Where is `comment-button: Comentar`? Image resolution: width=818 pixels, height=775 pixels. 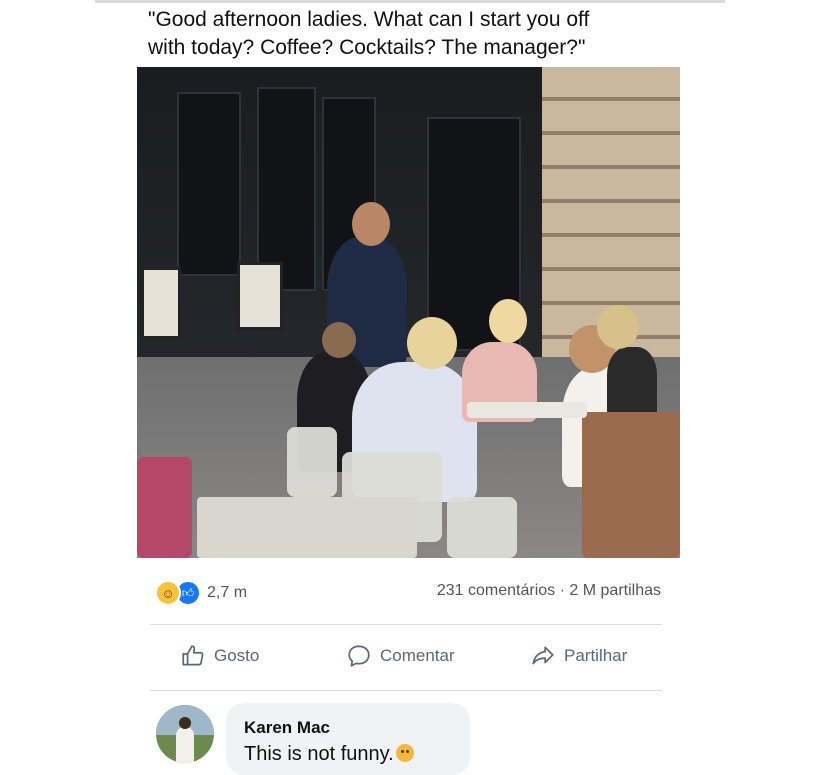 comment-button: Comentar is located at coordinates (400, 656).